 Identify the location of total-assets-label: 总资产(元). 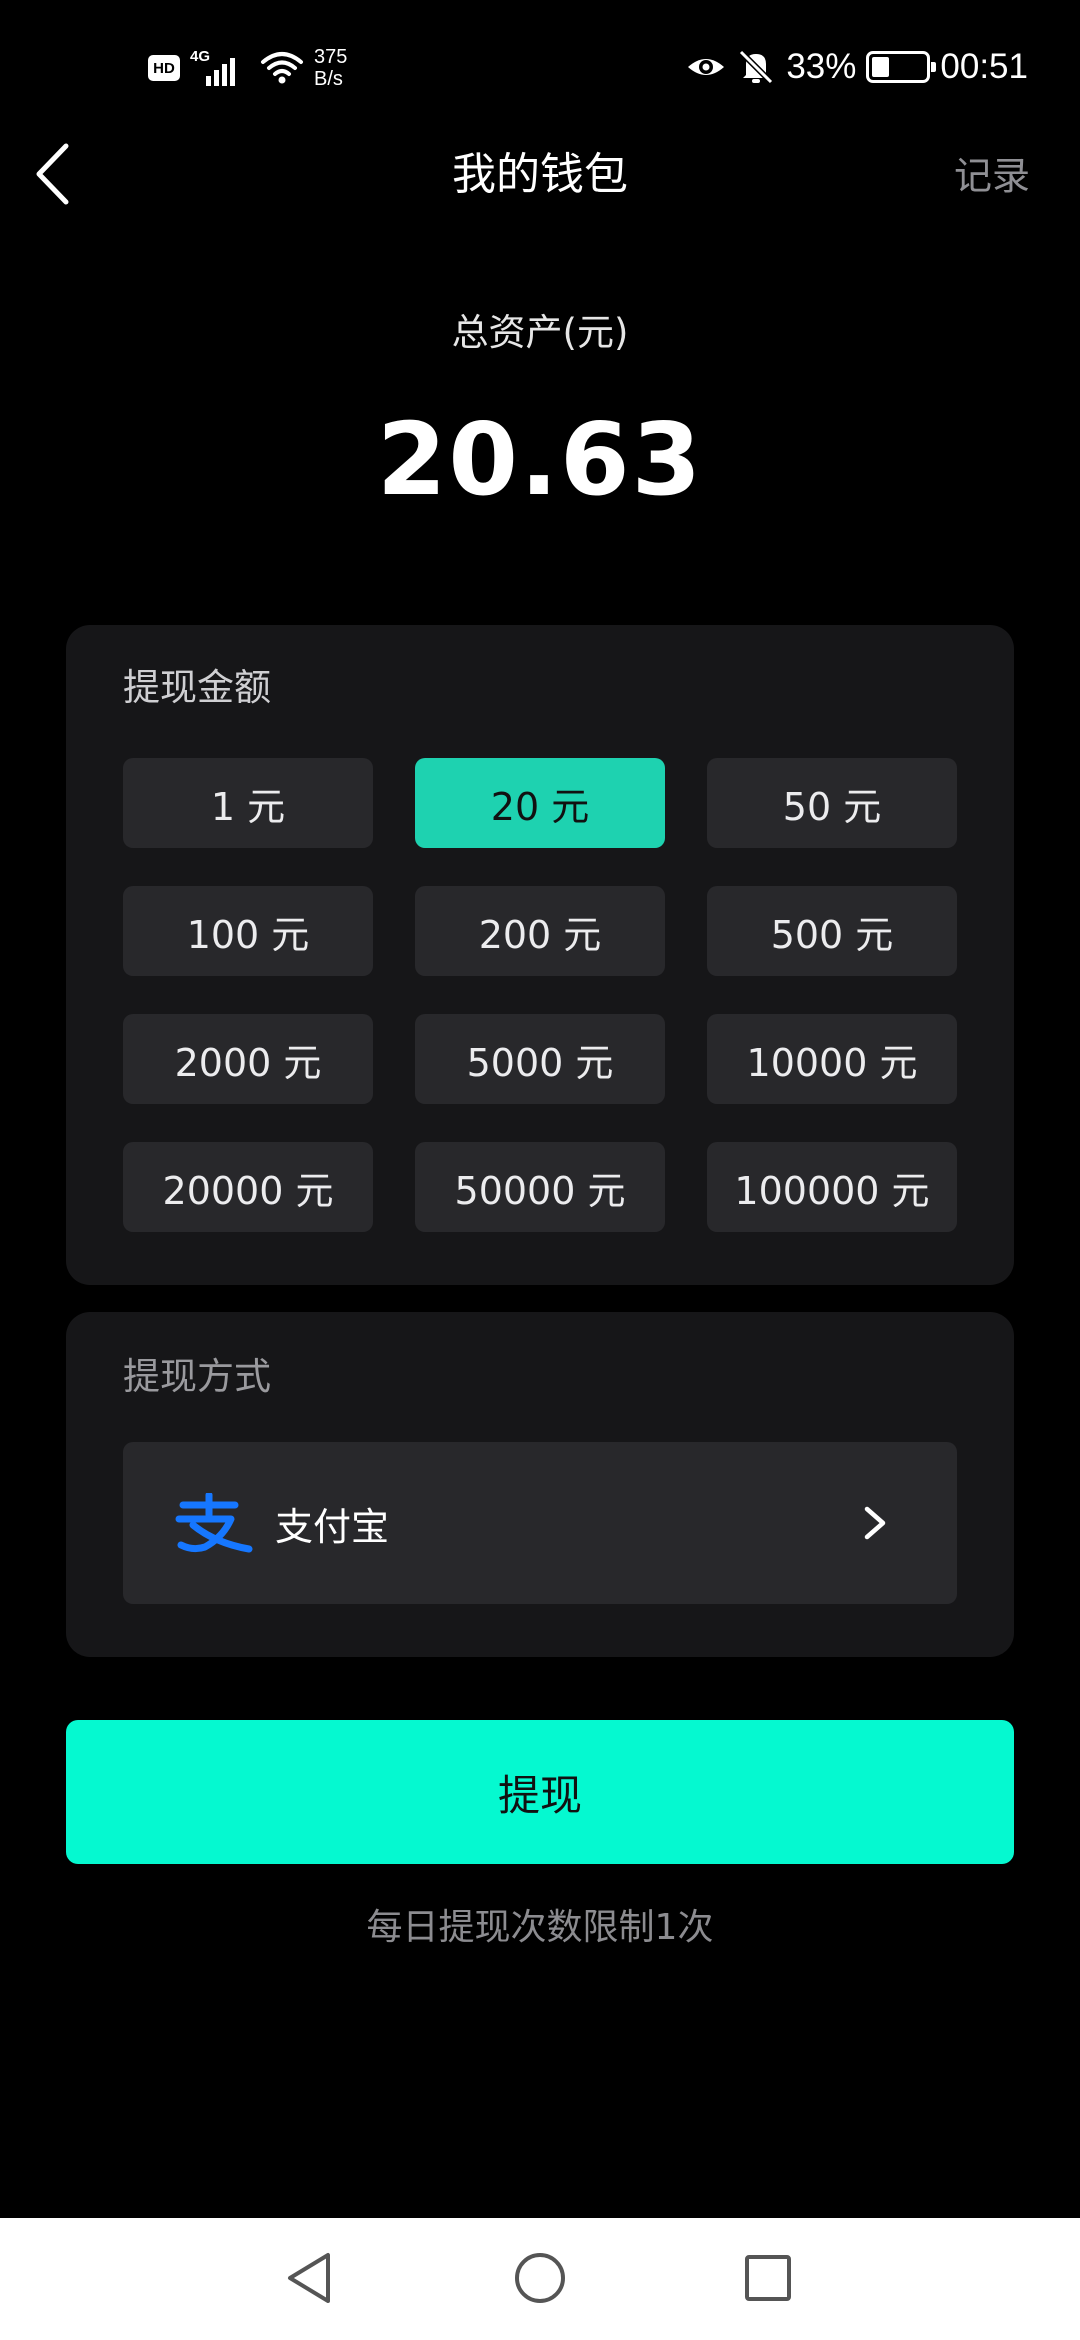
(540, 332).